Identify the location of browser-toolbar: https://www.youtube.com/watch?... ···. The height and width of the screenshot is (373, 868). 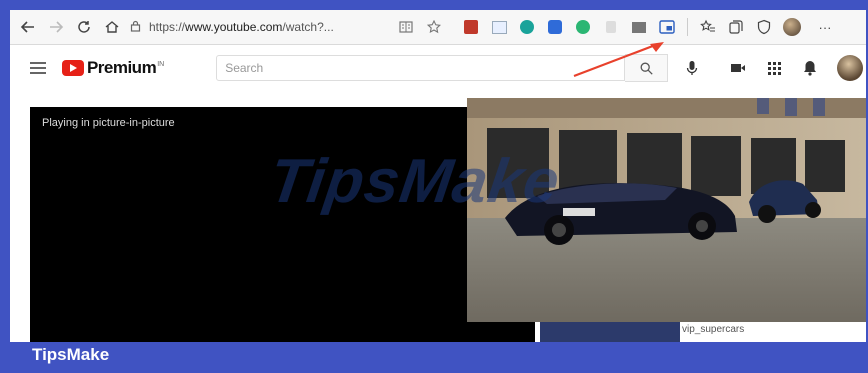
(438, 27).